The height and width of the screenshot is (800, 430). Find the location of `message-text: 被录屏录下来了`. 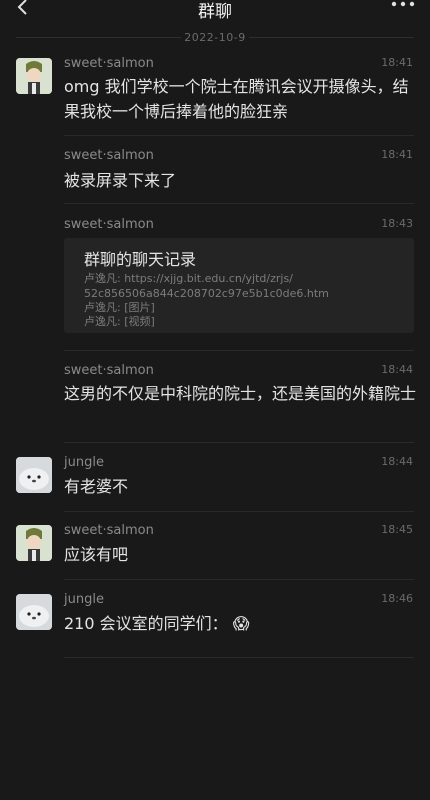

message-text: 被录屏录下来了 is located at coordinates (120, 180).